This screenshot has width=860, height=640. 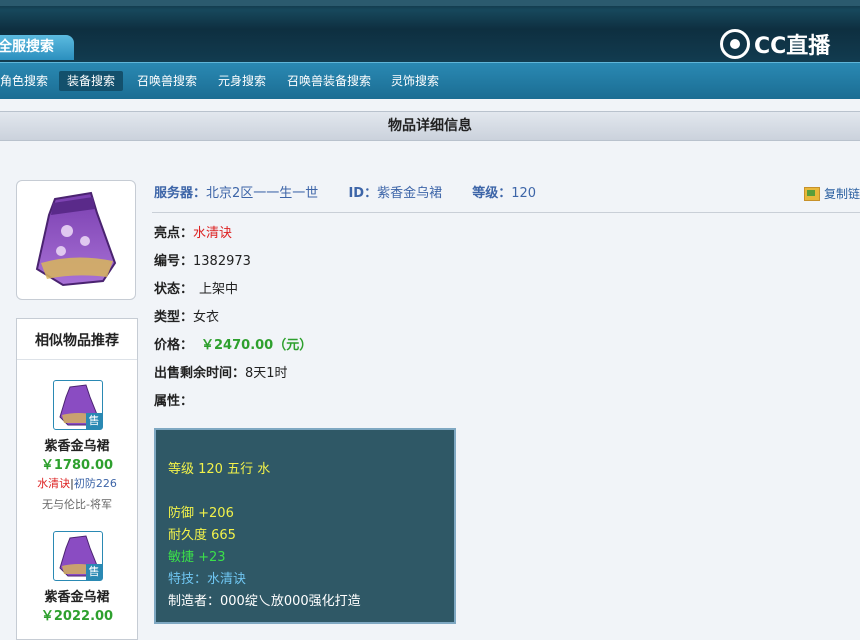 What do you see at coordinates (264, 601) in the screenshot?
I see `attr-maker: 制造者：000绽乀放000强化打造` at bounding box center [264, 601].